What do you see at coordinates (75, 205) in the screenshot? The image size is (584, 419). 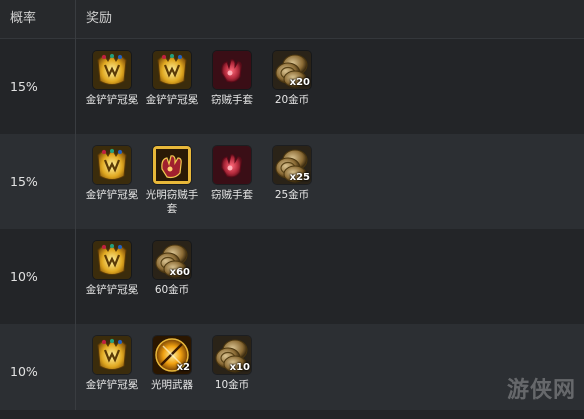 I see `column-divider` at bounding box center [75, 205].